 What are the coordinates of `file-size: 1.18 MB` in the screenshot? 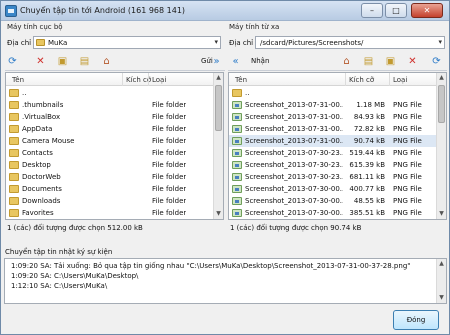 It's located at (370, 105).